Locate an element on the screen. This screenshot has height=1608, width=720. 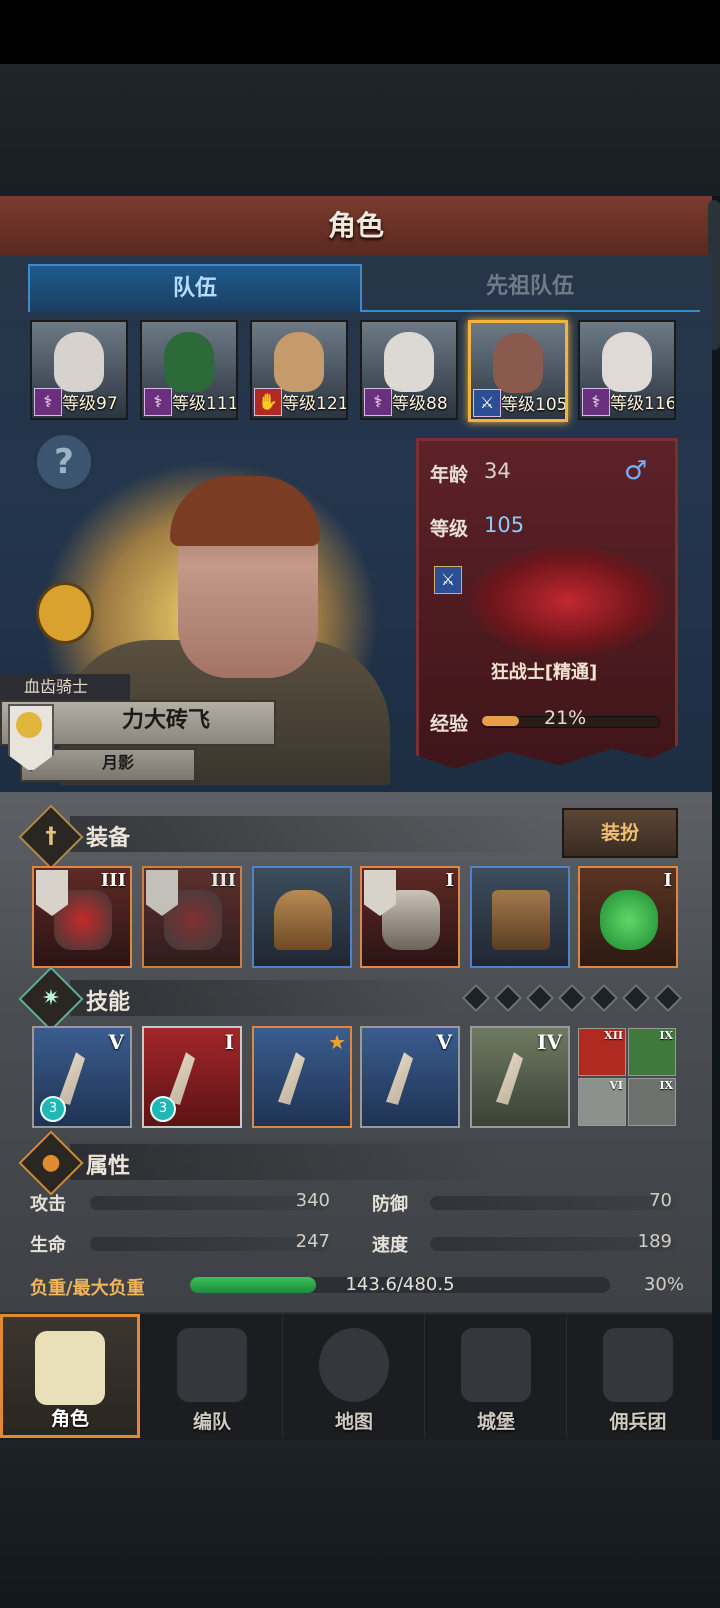
attack-value: 340 is located at coordinates (312, 1200).